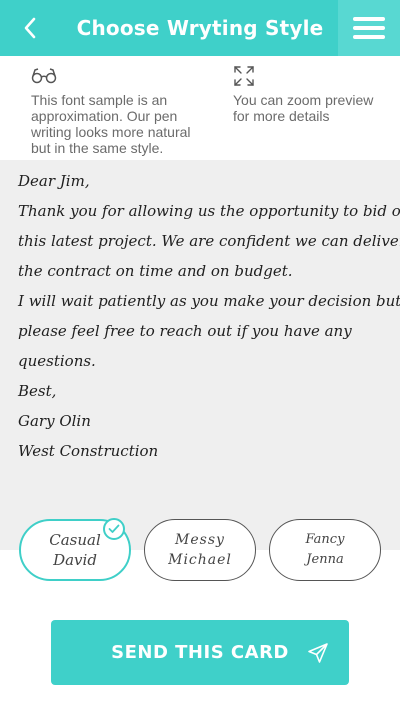 The width and height of the screenshot is (400, 710). I want to click on zoom-hint: You can zoom preview for more details, so click(313, 94).